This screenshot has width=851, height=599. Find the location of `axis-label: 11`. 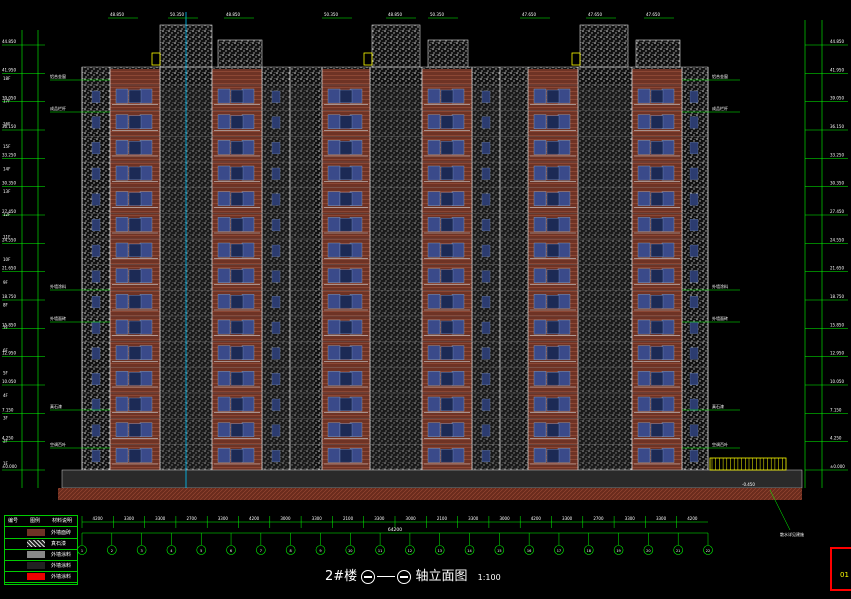

axis-label: 11 is located at coordinates (380, 551).